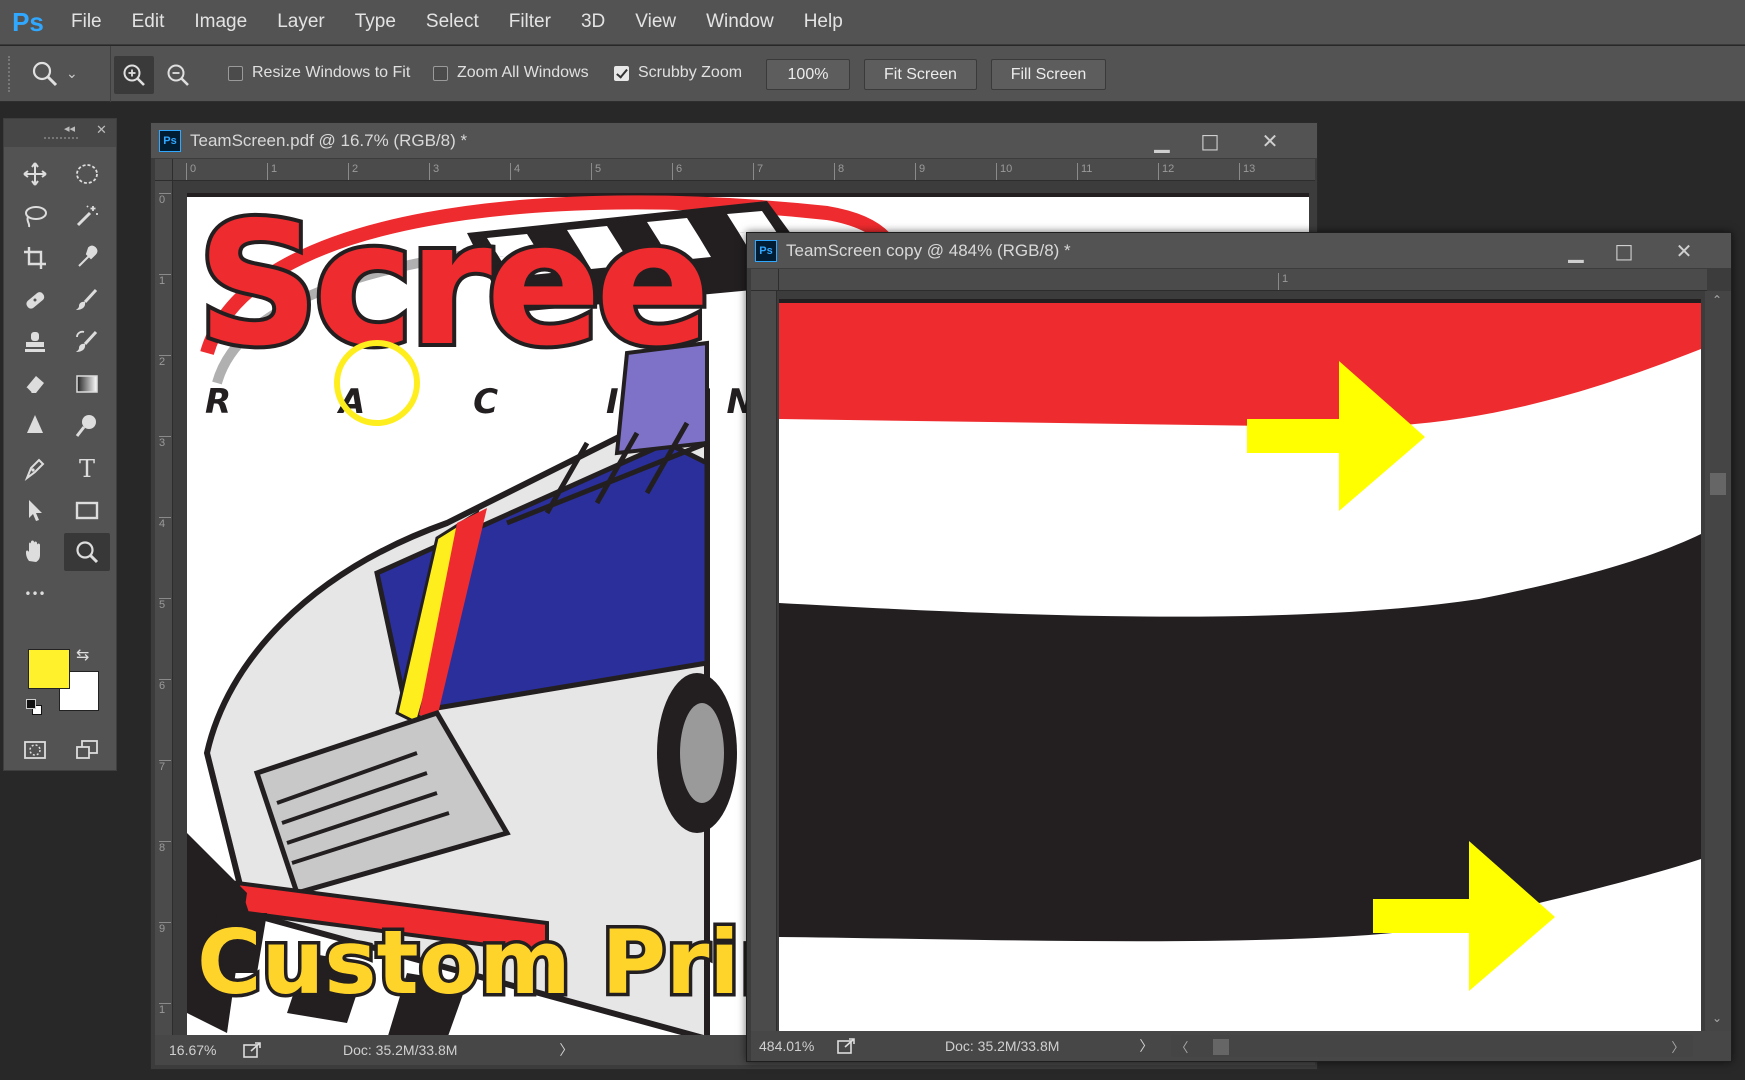 This screenshot has width=1745, height=1080. I want to click on doc-size: Doc: 35.2M/33.8M, so click(1002, 1046).